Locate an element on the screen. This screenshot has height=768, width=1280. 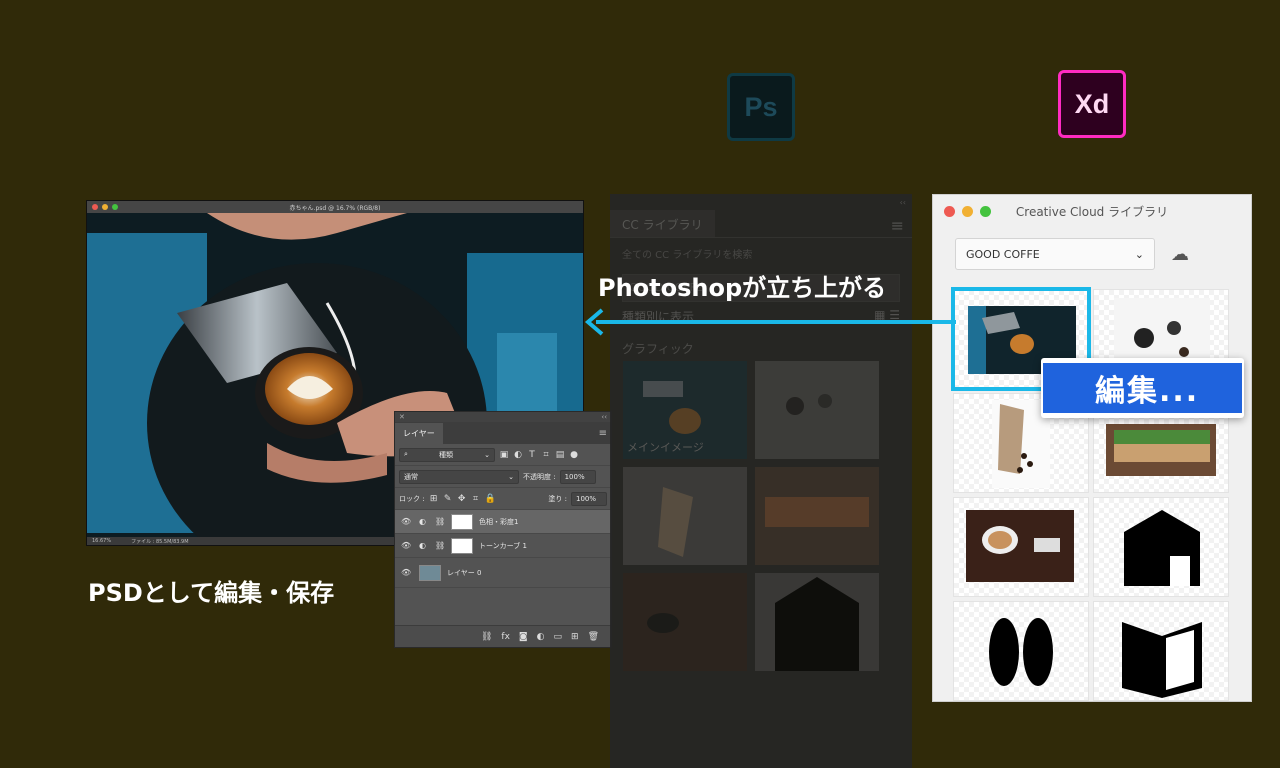
pixel-filter-icon: ▣ is located at coordinates (504, 455).